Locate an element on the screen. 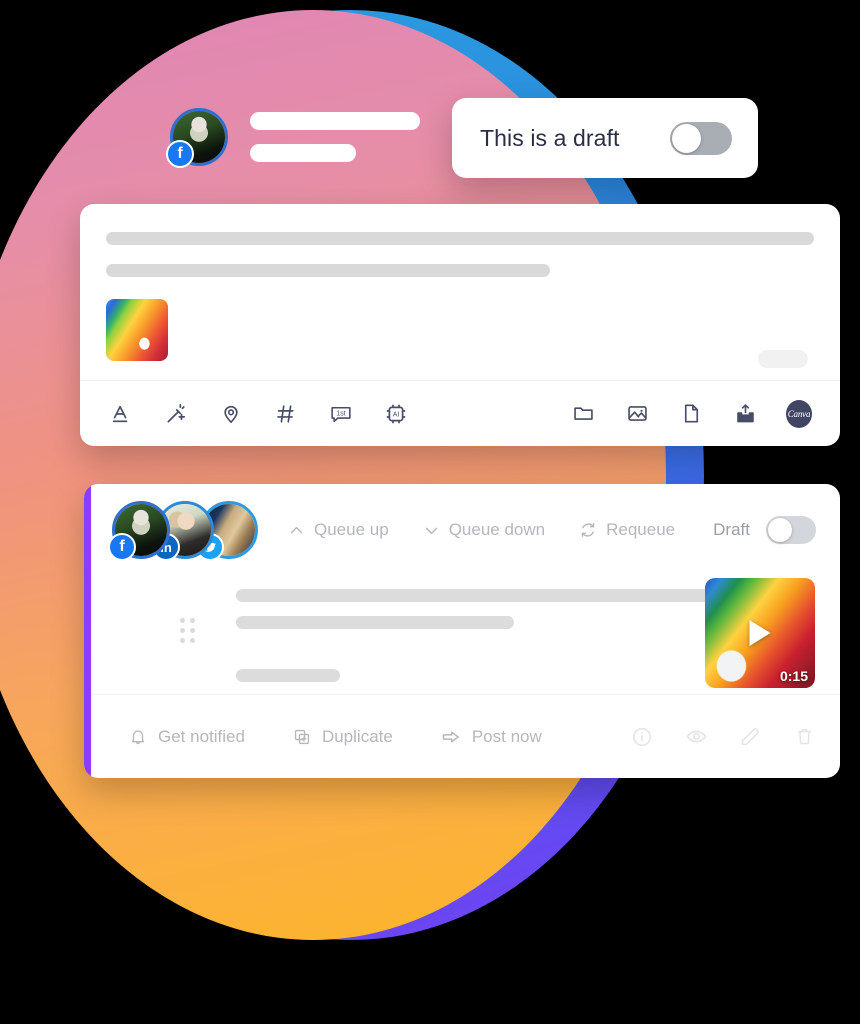 Image resolution: width=860 pixels, height=1024 pixels. draft-toggle is located at coordinates (701, 138).